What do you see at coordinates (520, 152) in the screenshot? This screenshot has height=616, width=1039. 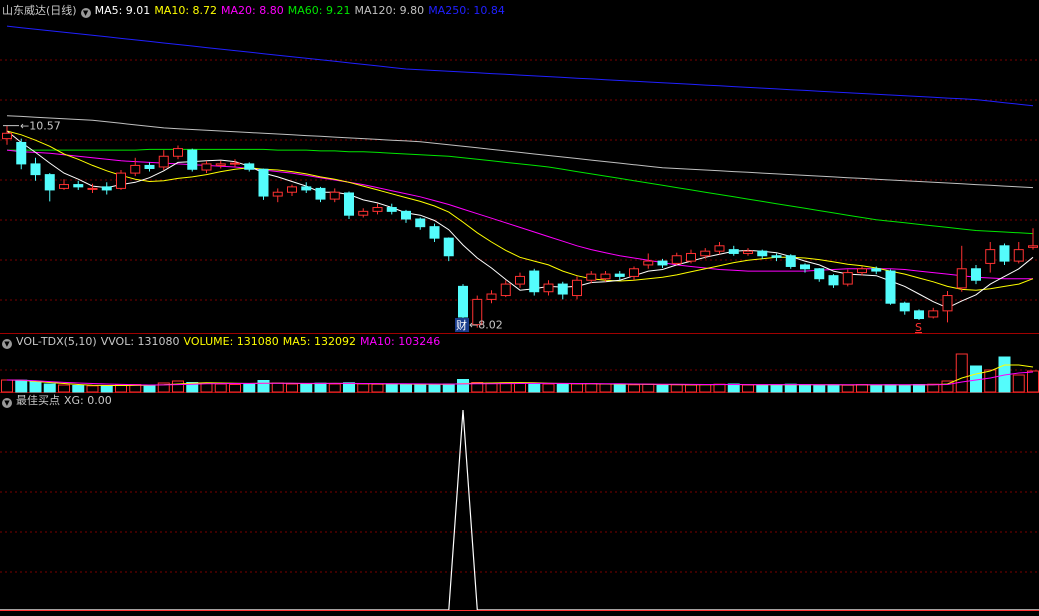 I see `ma120-line` at bounding box center [520, 152].